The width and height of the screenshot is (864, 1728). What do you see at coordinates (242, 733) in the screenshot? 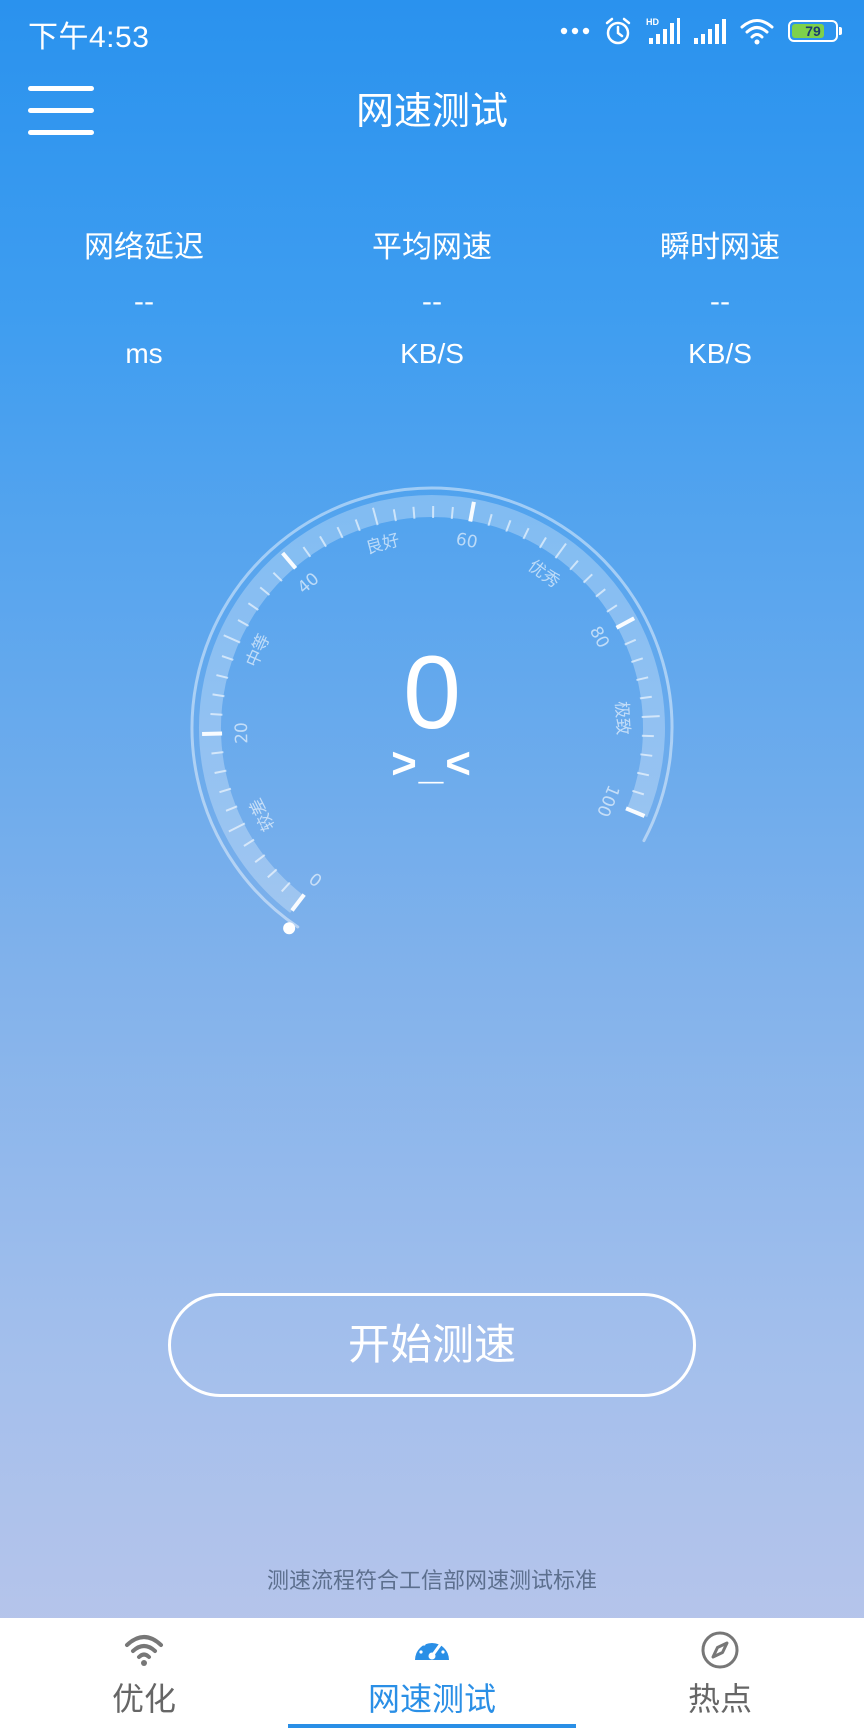
I see `gauge-tick-label: 20` at bounding box center [242, 733].